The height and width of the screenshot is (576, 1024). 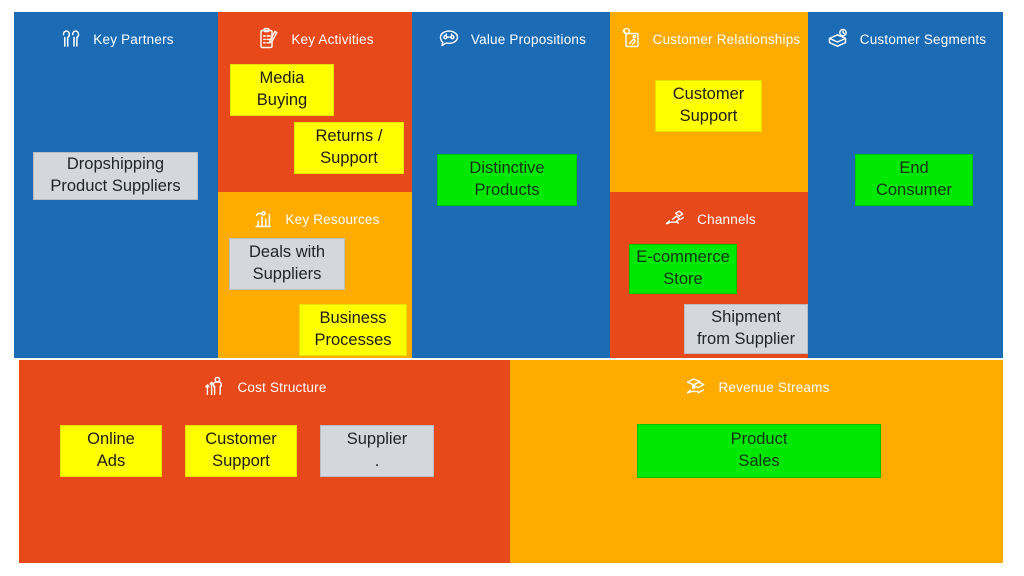 I want to click on key-resources-header: Key Resources, so click(x=315, y=212).